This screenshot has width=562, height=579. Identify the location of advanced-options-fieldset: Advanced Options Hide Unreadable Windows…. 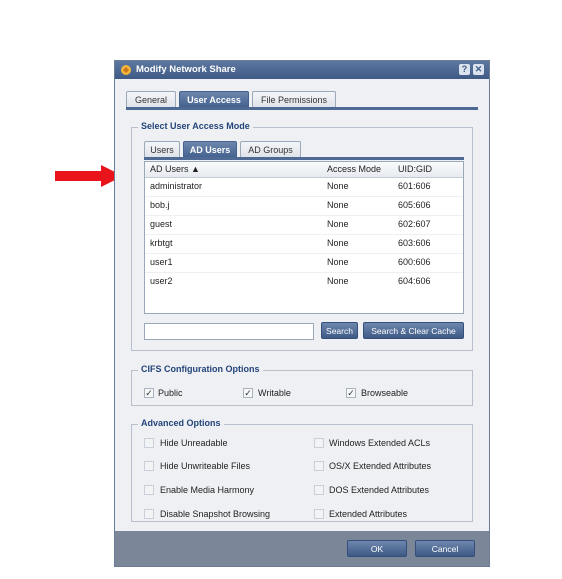
(302, 470).